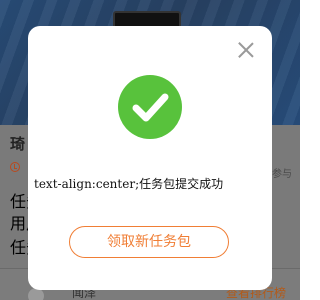  I want to click on close-icon, so click(246, 50).